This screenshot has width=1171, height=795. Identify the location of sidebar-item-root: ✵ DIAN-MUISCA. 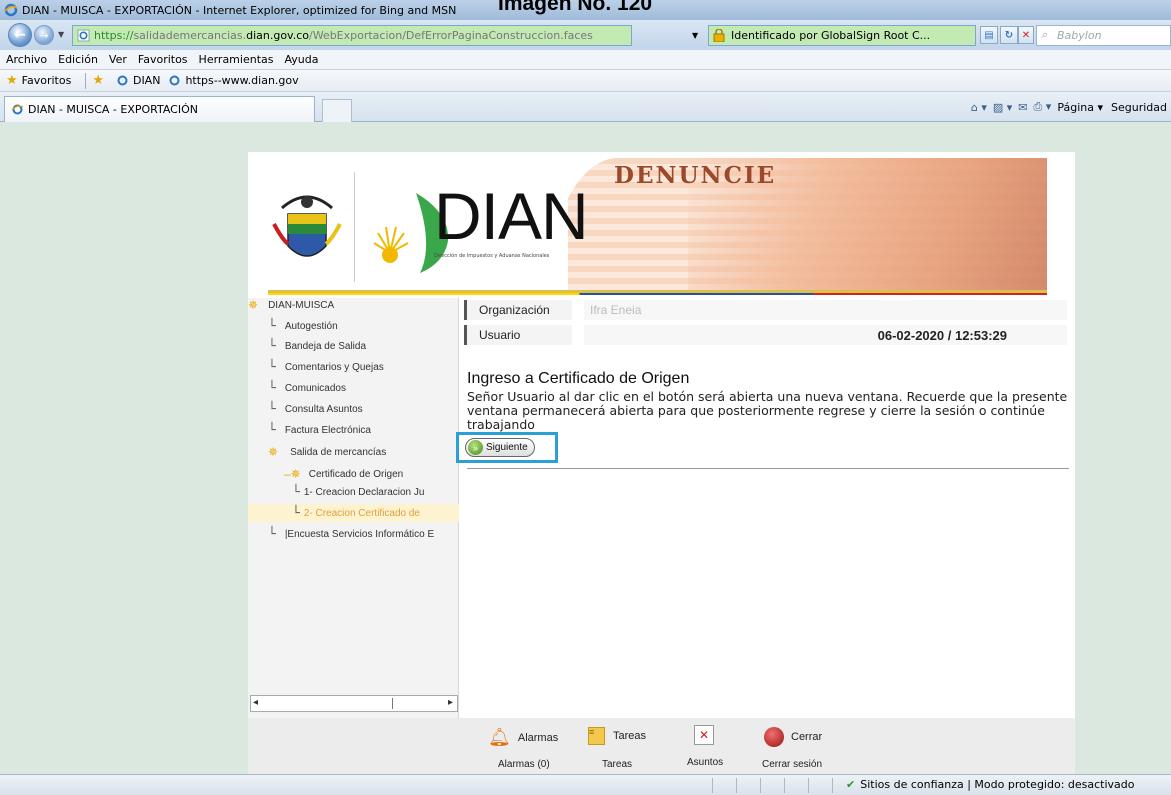
(291, 305).